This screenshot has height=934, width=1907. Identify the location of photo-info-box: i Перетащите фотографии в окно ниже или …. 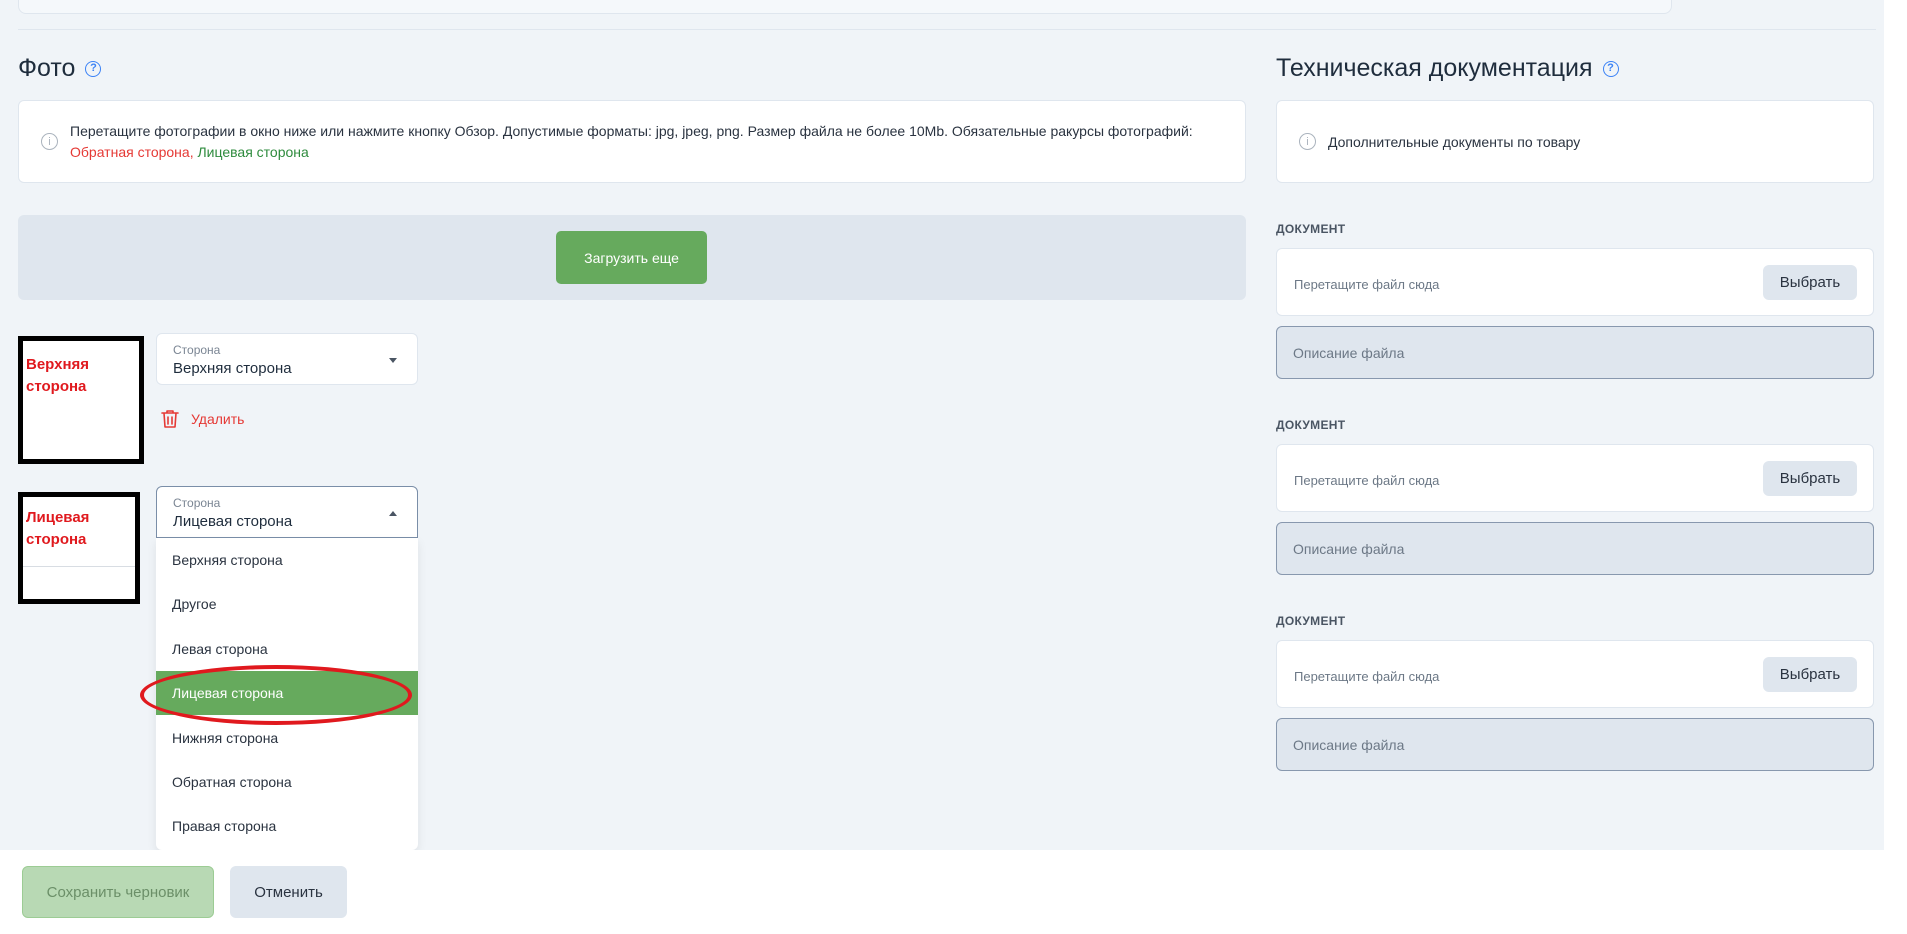
(632, 141).